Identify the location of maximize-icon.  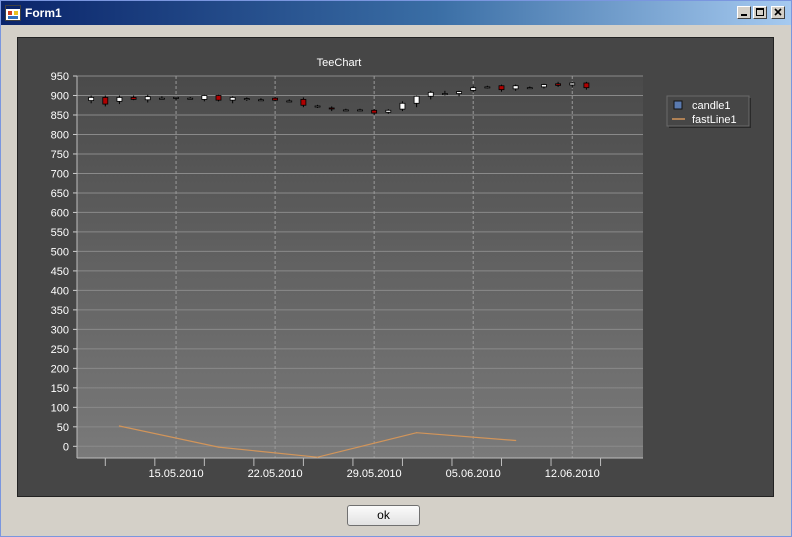
(760, 12).